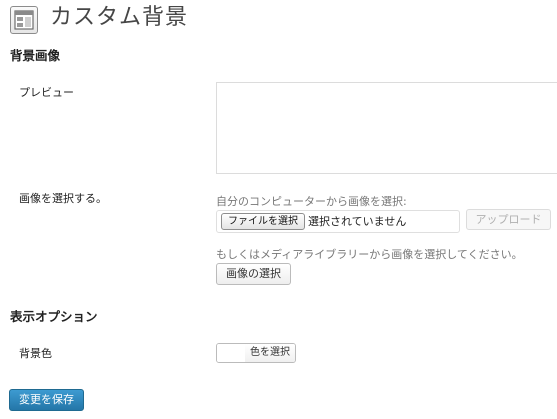 The height and width of the screenshot is (419, 557). I want to click on color-picker: 色を選択, so click(256, 353).